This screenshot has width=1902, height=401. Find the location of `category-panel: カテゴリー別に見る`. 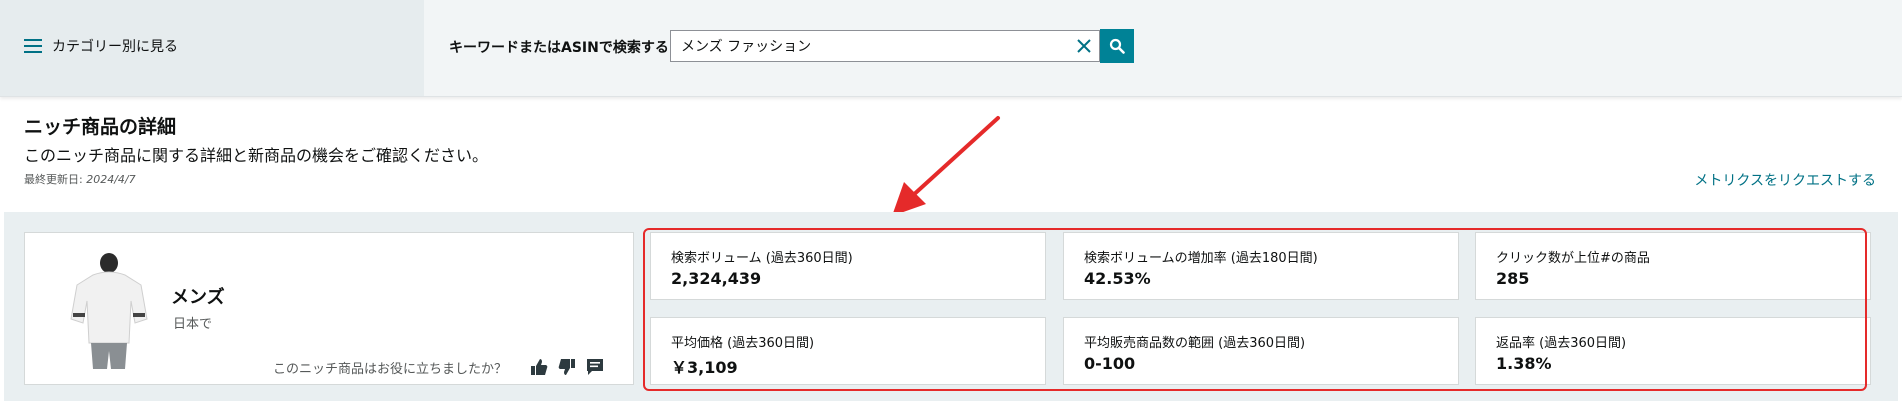

category-panel: カテゴリー別に見る is located at coordinates (212, 48).